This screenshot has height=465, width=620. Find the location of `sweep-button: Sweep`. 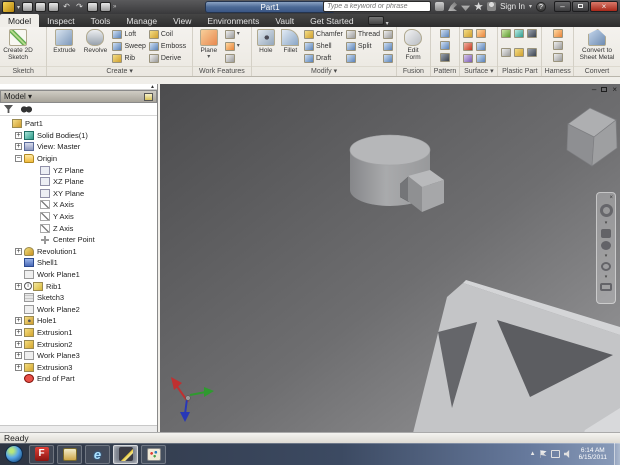

sweep-button: Sweep is located at coordinates (128, 46).